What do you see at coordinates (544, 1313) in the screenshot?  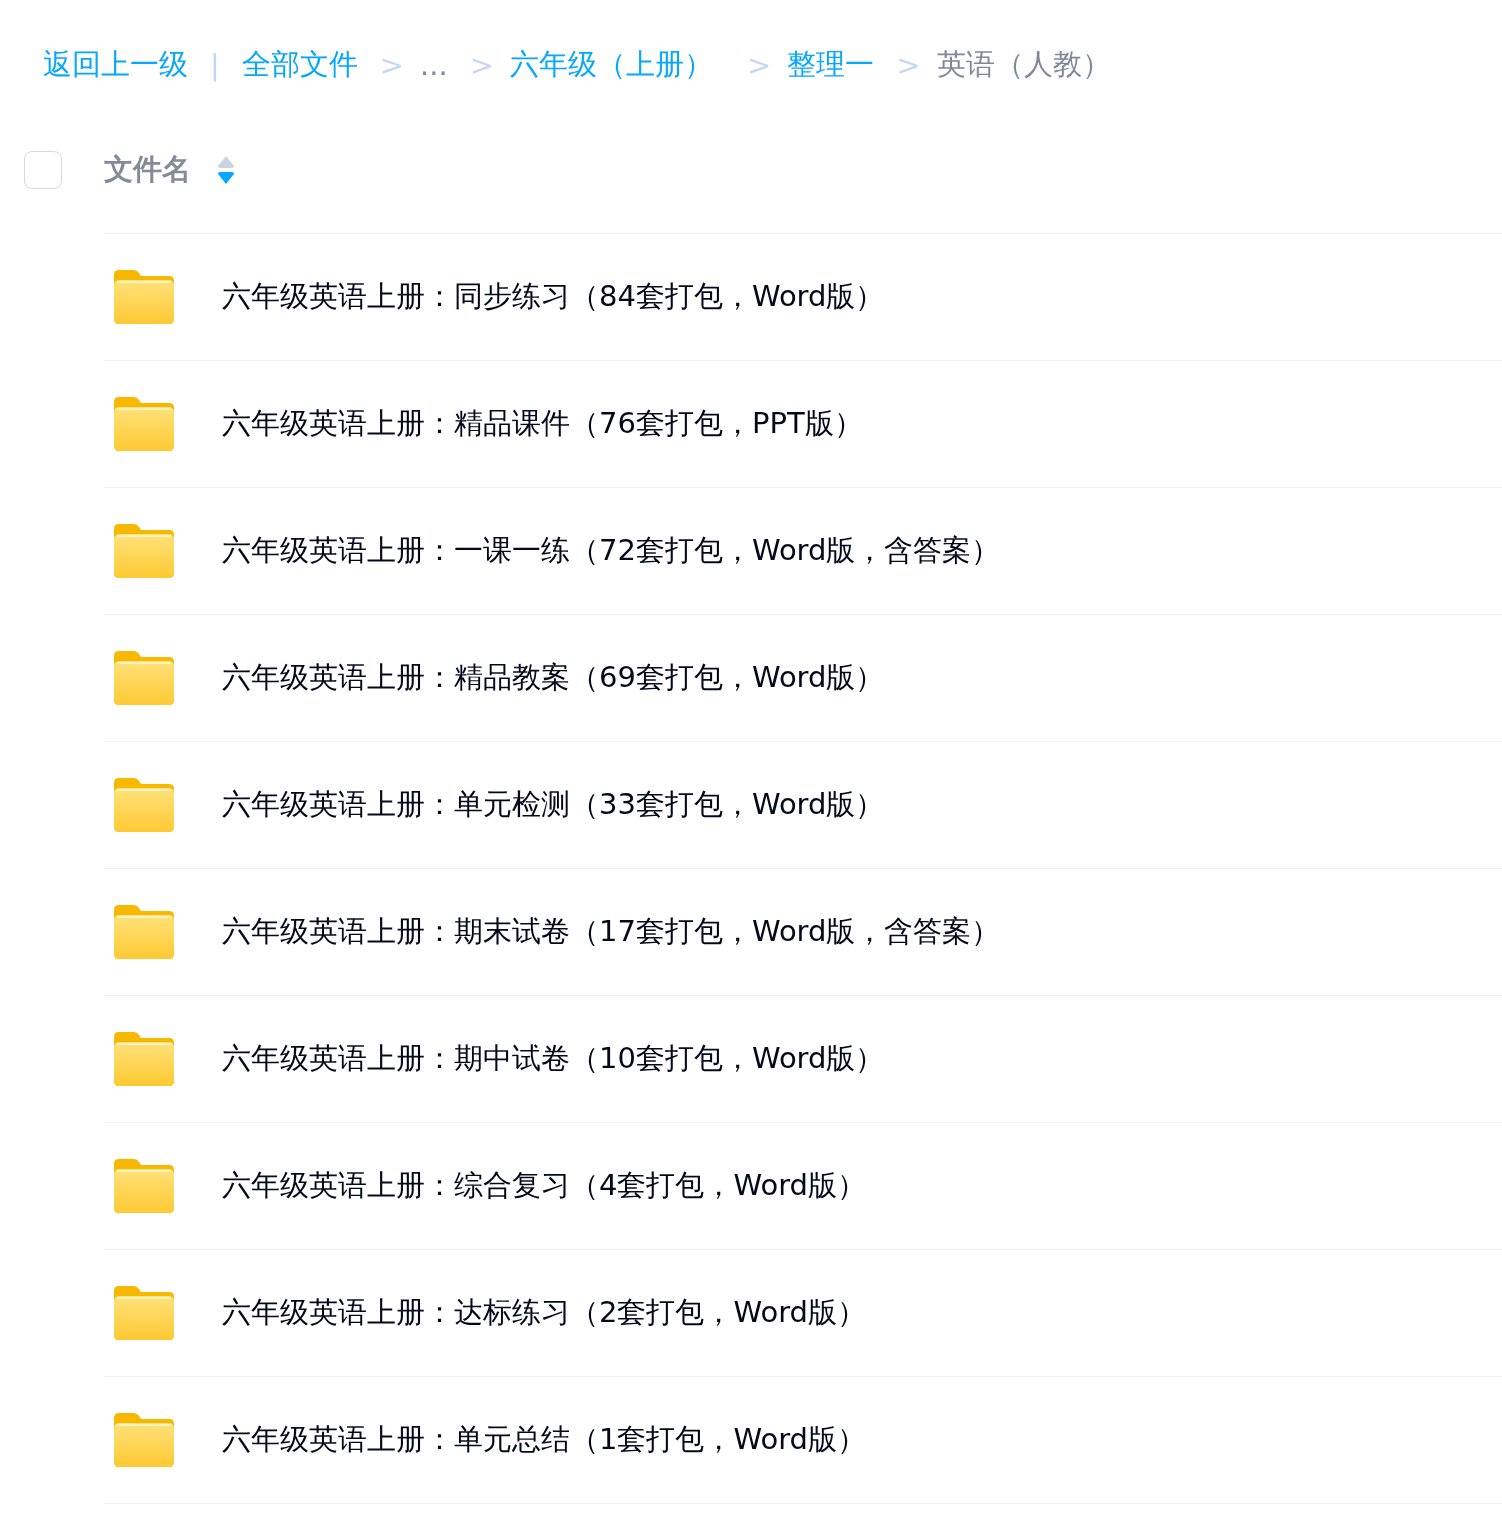 I see `folder-name: 六年级英语上册：达标练习（2套打包，Word版）` at bounding box center [544, 1313].